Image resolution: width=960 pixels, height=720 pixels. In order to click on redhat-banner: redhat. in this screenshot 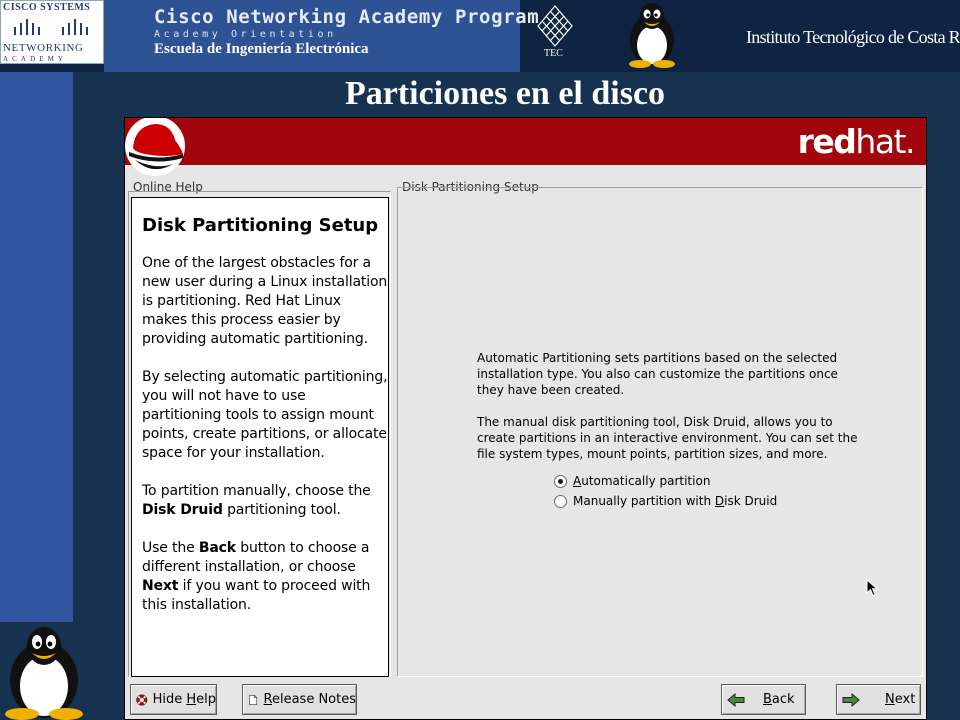, I will do `click(525, 141)`.